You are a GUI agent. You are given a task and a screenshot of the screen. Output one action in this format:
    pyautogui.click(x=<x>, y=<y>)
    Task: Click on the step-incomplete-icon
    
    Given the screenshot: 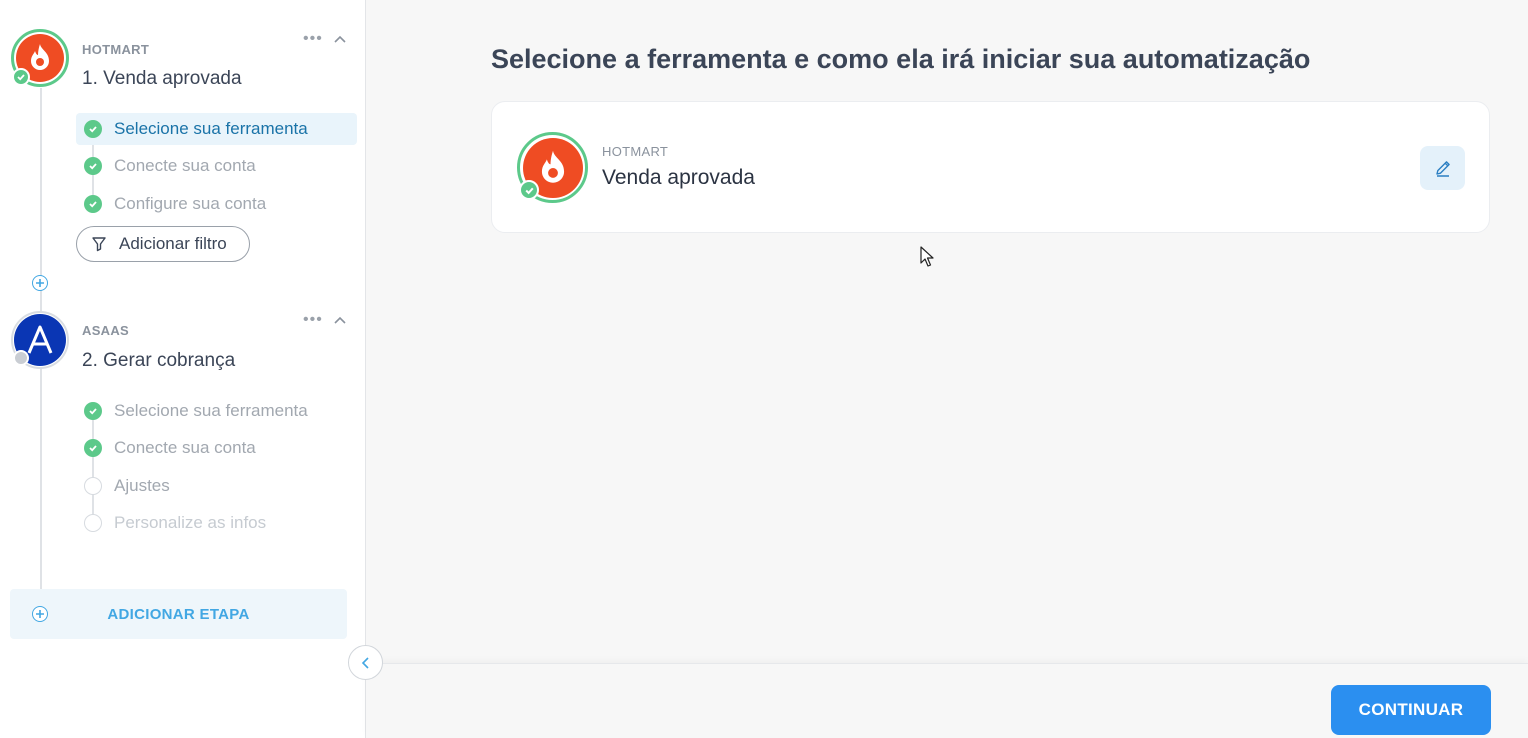 What is the action you would take?
    pyautogui.click(x=21, y=358)
    